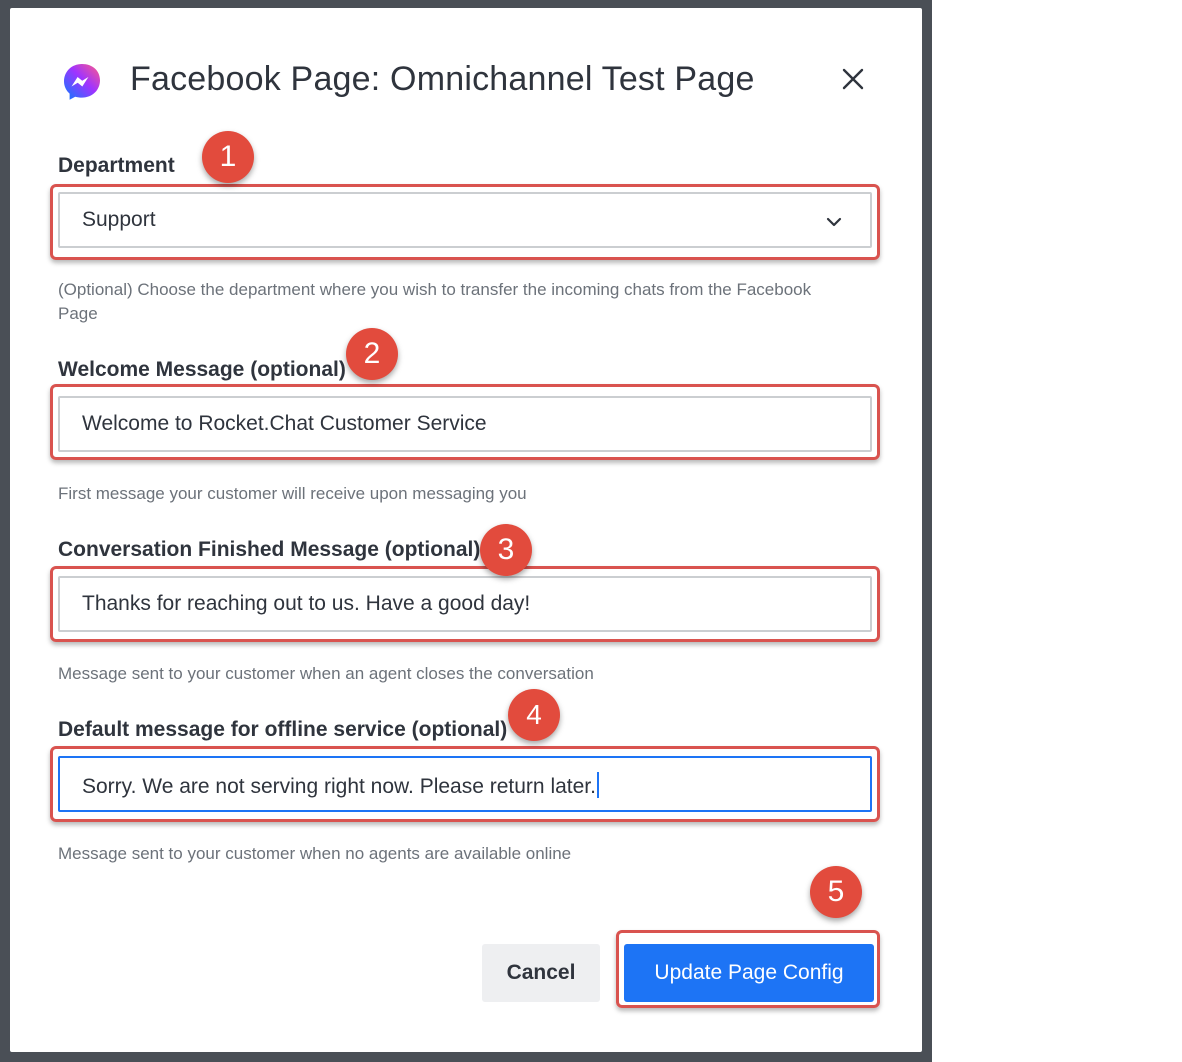  What do you see at coordinates (116, 165) in the screenshot?
I see `department-label: Department` at bounding box center [116, 165].